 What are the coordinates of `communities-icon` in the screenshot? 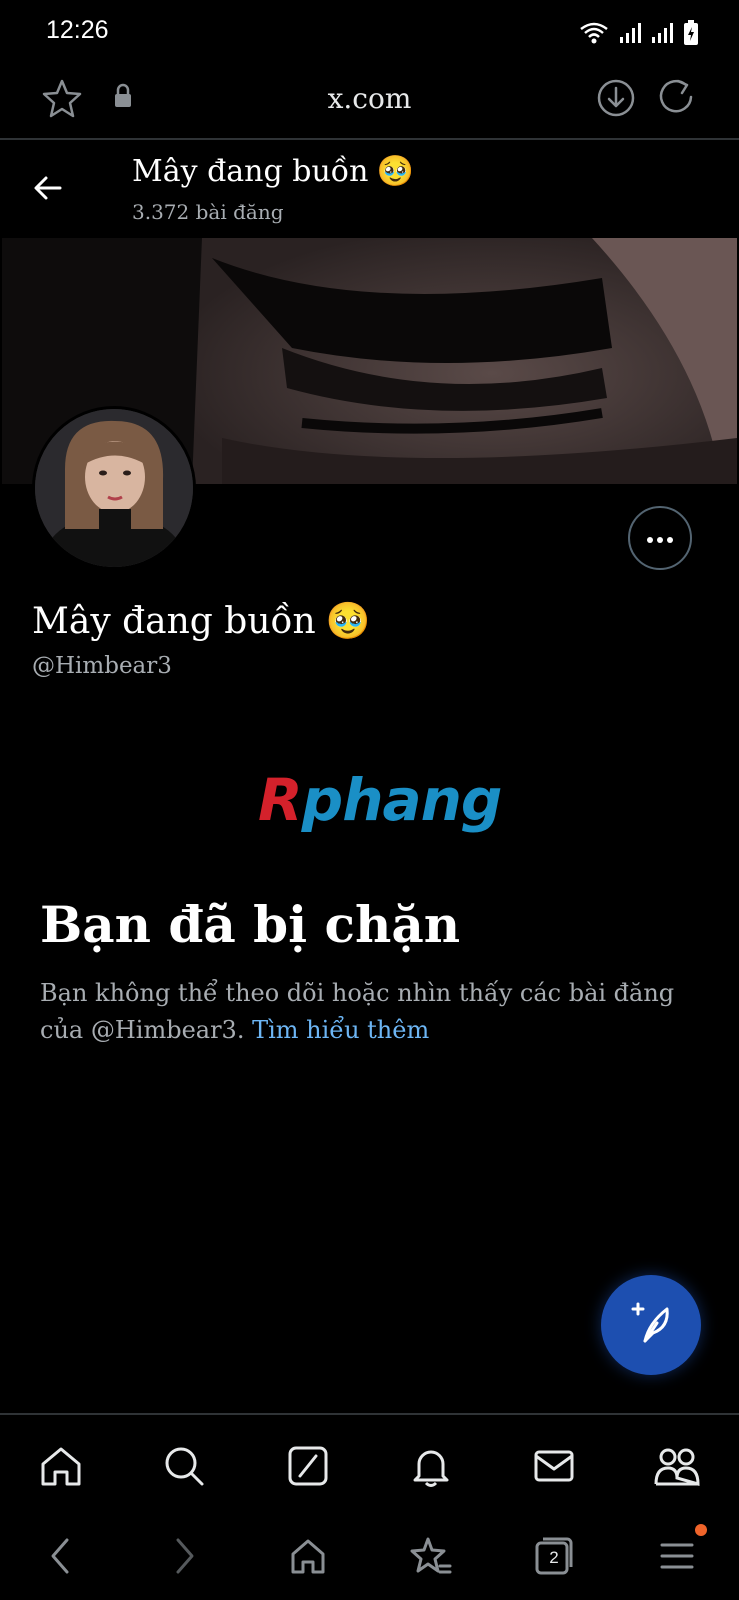 It's located at (677, 1466).